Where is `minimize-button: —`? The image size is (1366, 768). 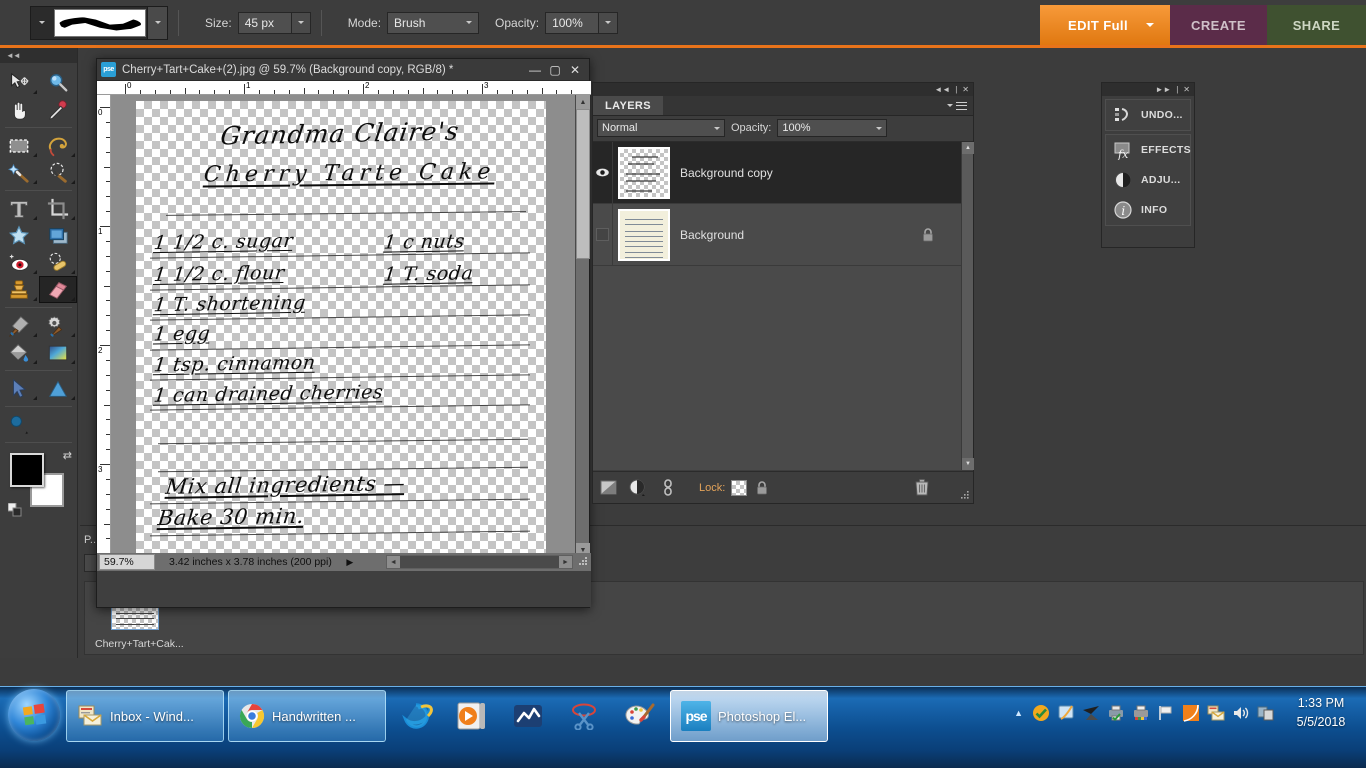
minimize-button: — is located at coordinates (535, 70).